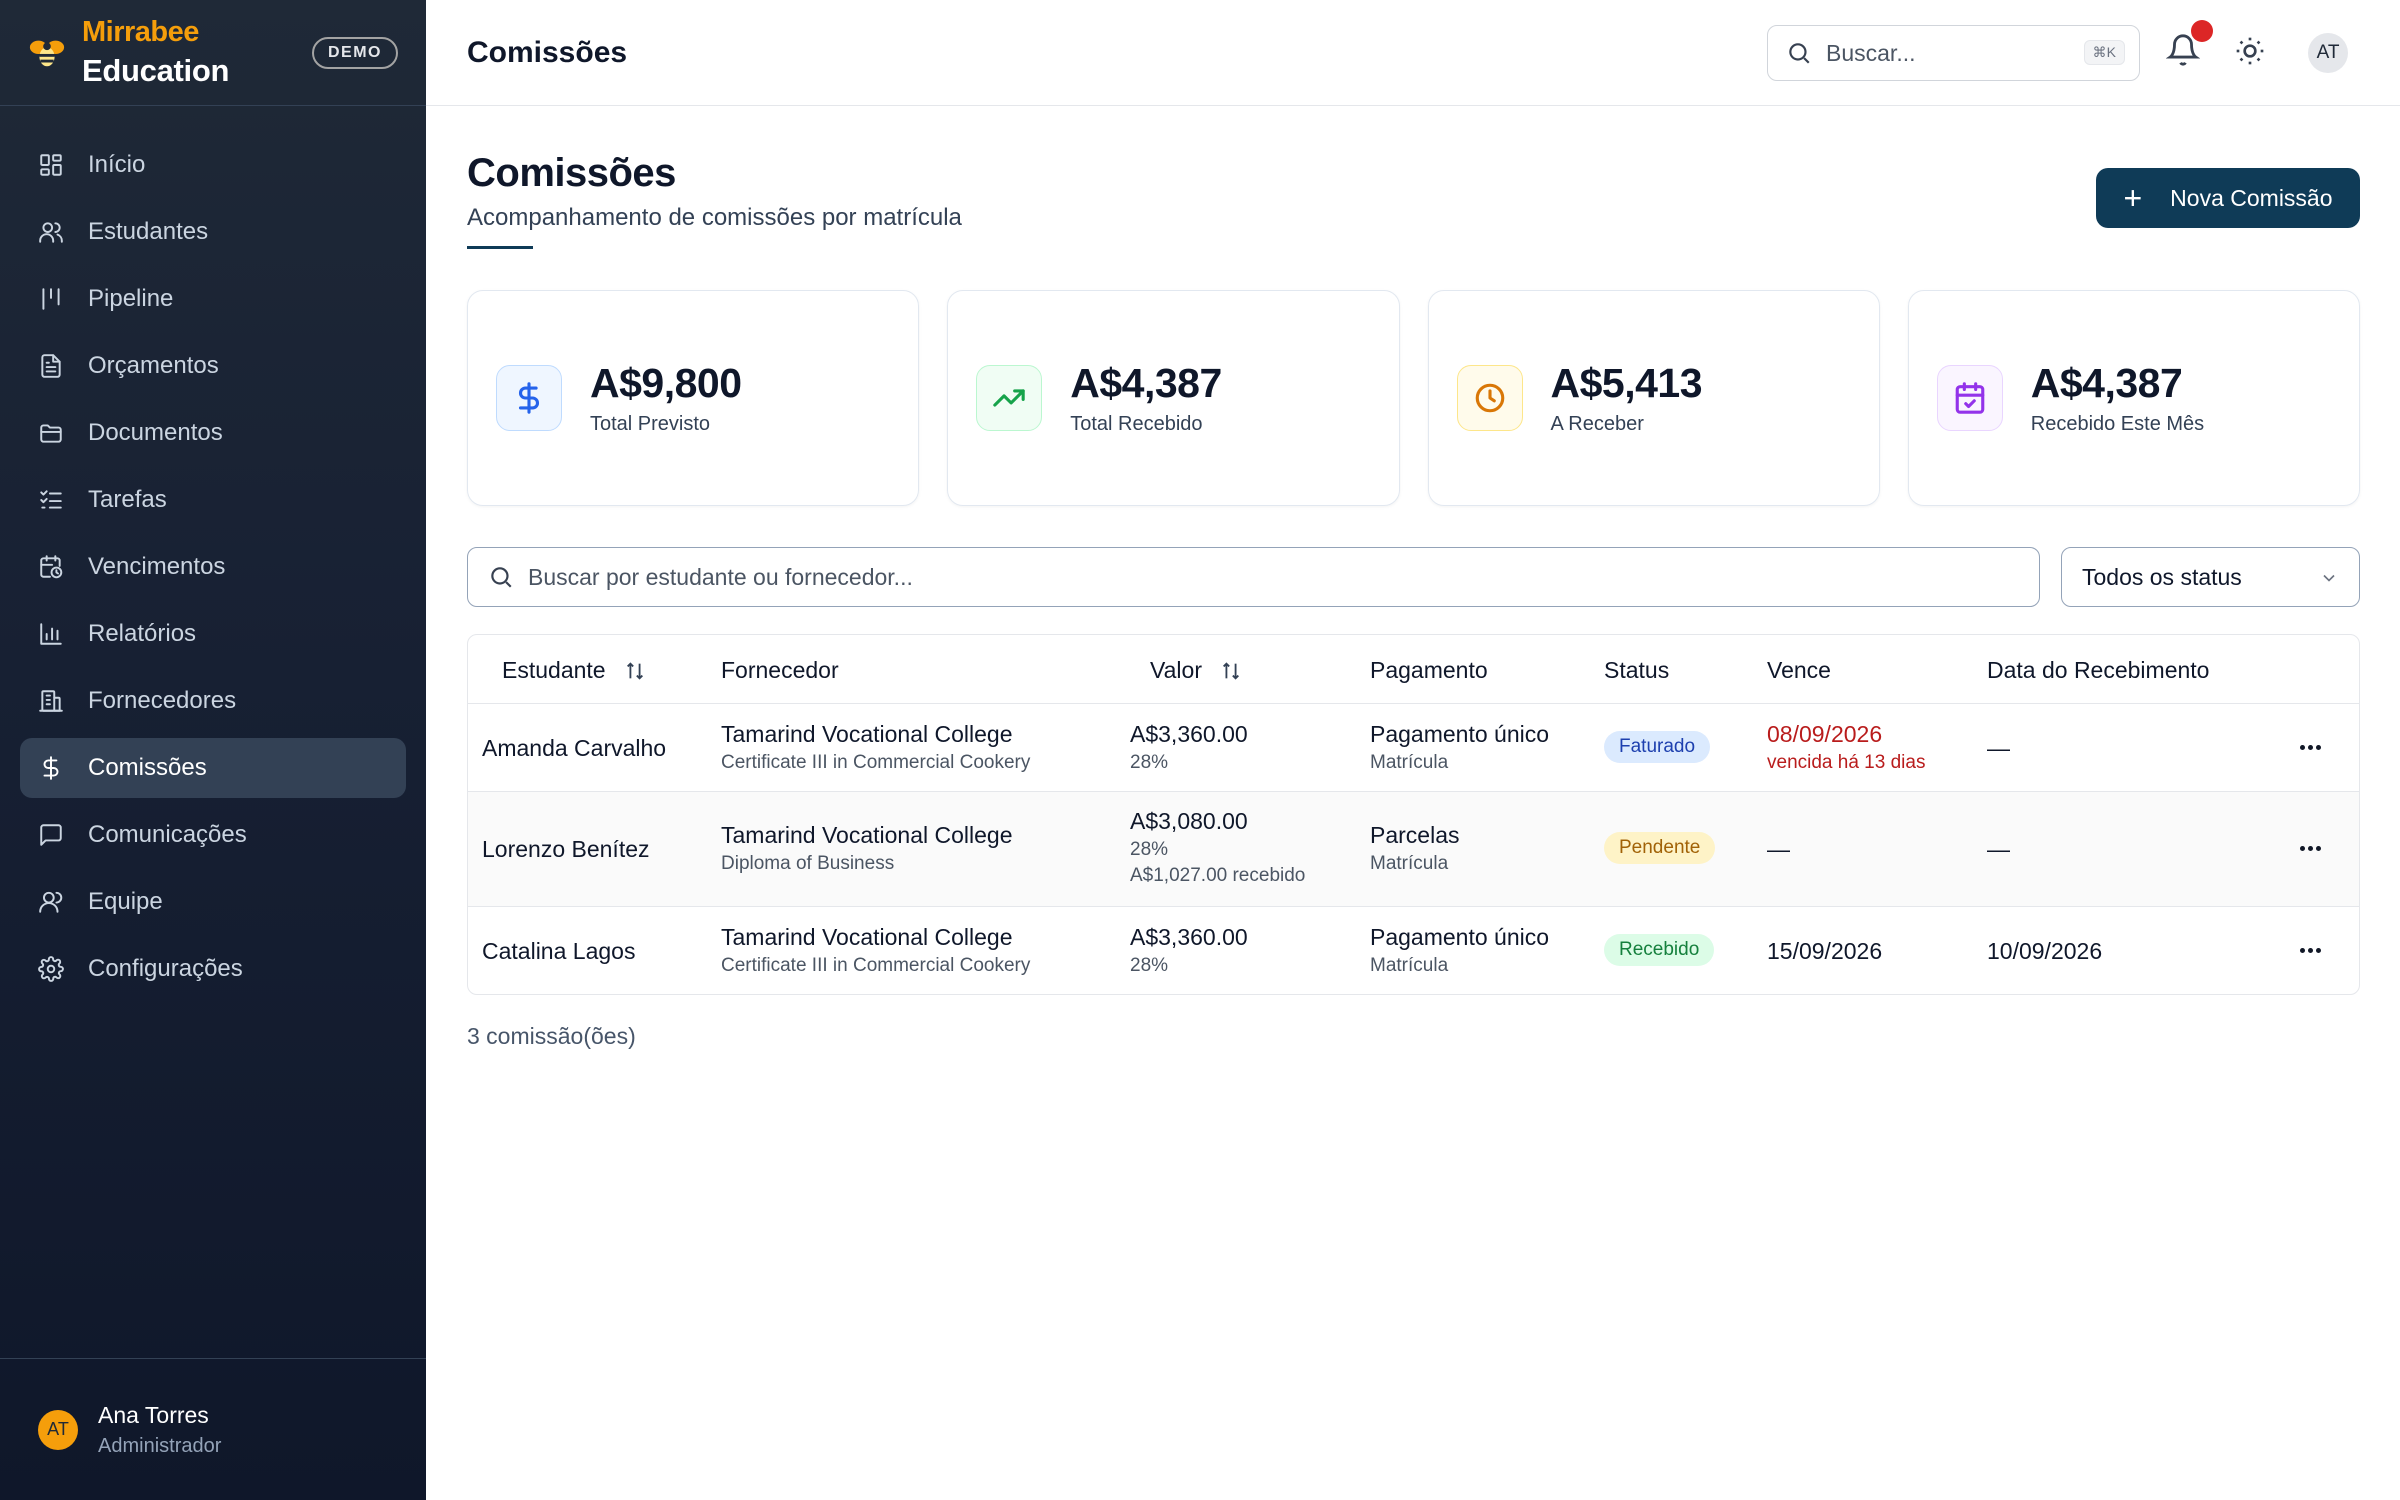  Describe the element at coordinates (213, 433) in the screenshot. I see `sidebar-item-documentos: Documentos` at that location.